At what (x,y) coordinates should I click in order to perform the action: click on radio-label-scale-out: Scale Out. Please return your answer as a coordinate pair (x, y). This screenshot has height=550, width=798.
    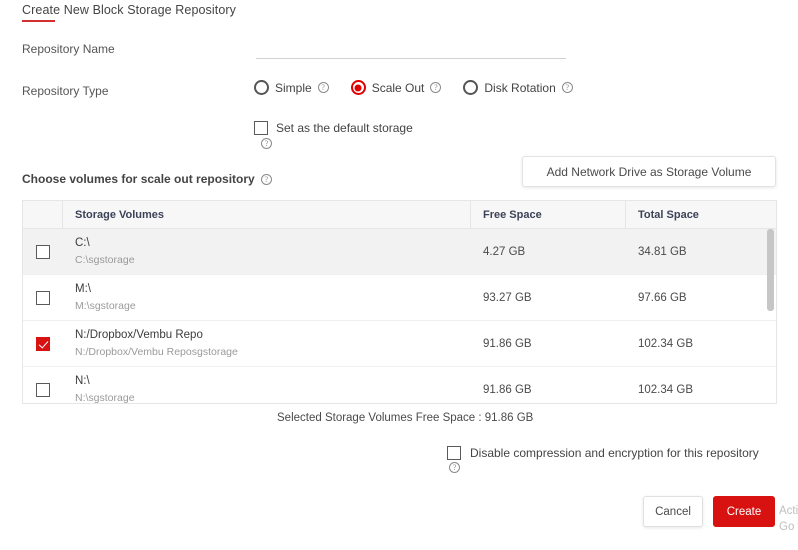
    Looking at the image, I should click on (398, 87).